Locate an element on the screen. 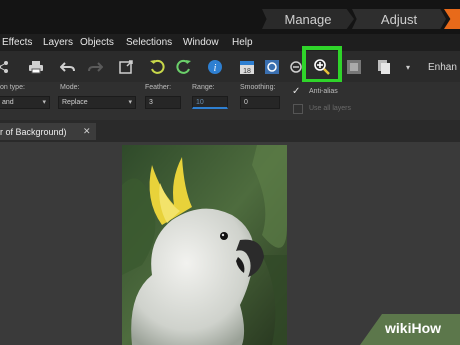 This screenshot has width=460, height=345. document-tab: r of Background) is located at coordinates (48, 131).